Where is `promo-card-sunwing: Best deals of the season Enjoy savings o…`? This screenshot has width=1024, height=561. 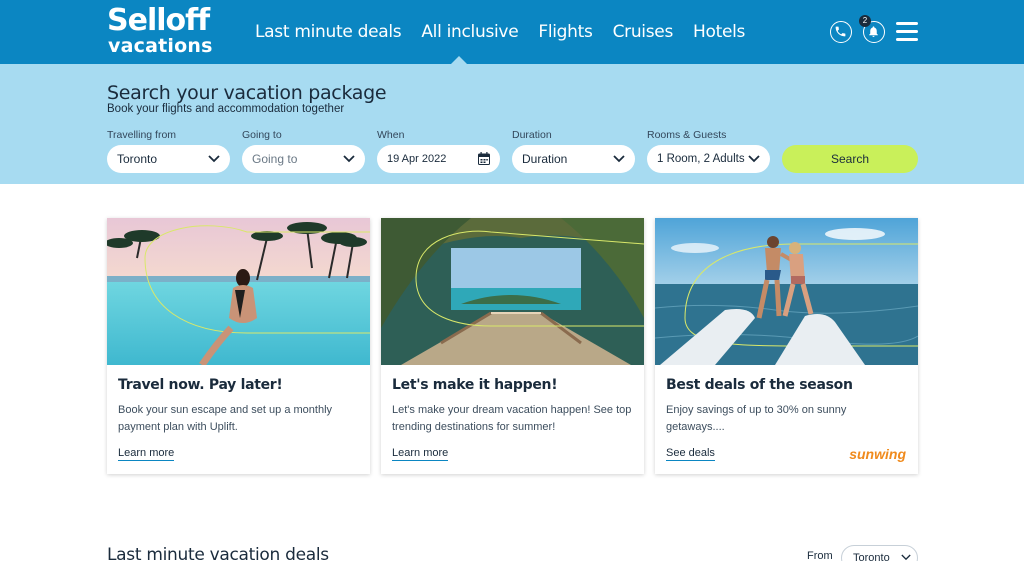 promo-card-sunwing: Best deals of the season Enjoy savings o… is located at coordinates (786, 346).